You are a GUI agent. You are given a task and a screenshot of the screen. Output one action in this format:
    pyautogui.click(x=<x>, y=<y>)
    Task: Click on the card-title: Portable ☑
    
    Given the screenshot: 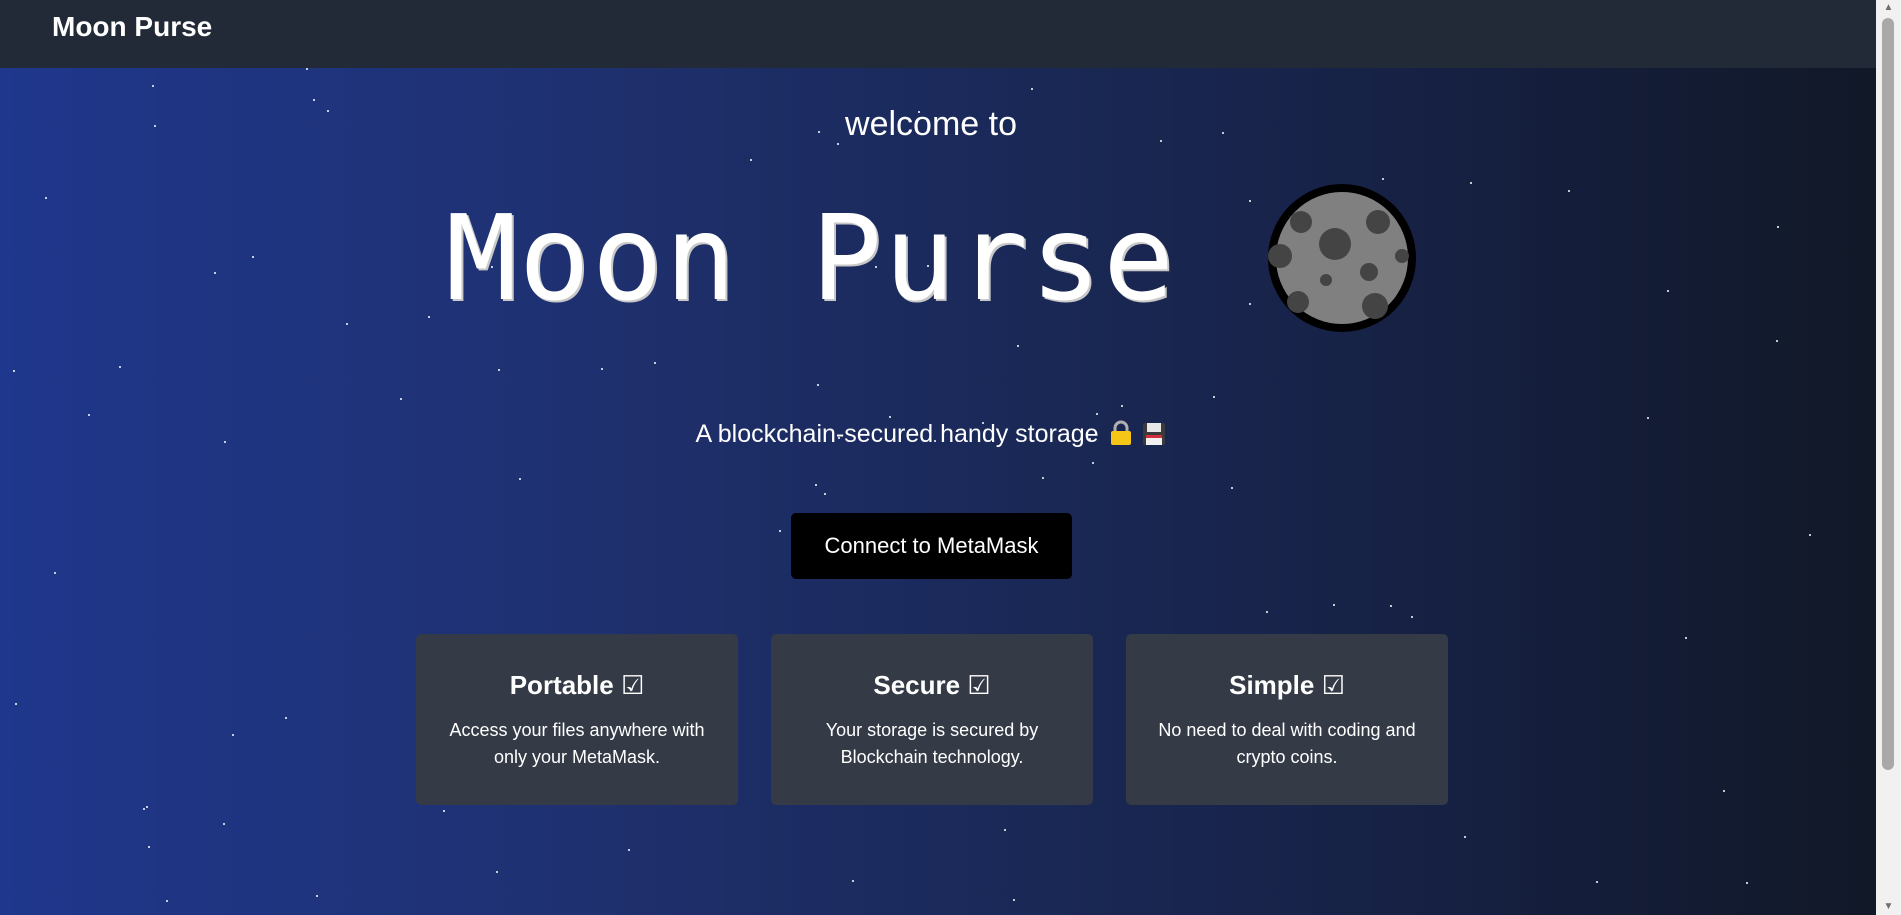 What is the action you would take?
    pyautogui.click(x=577, y=685)
    